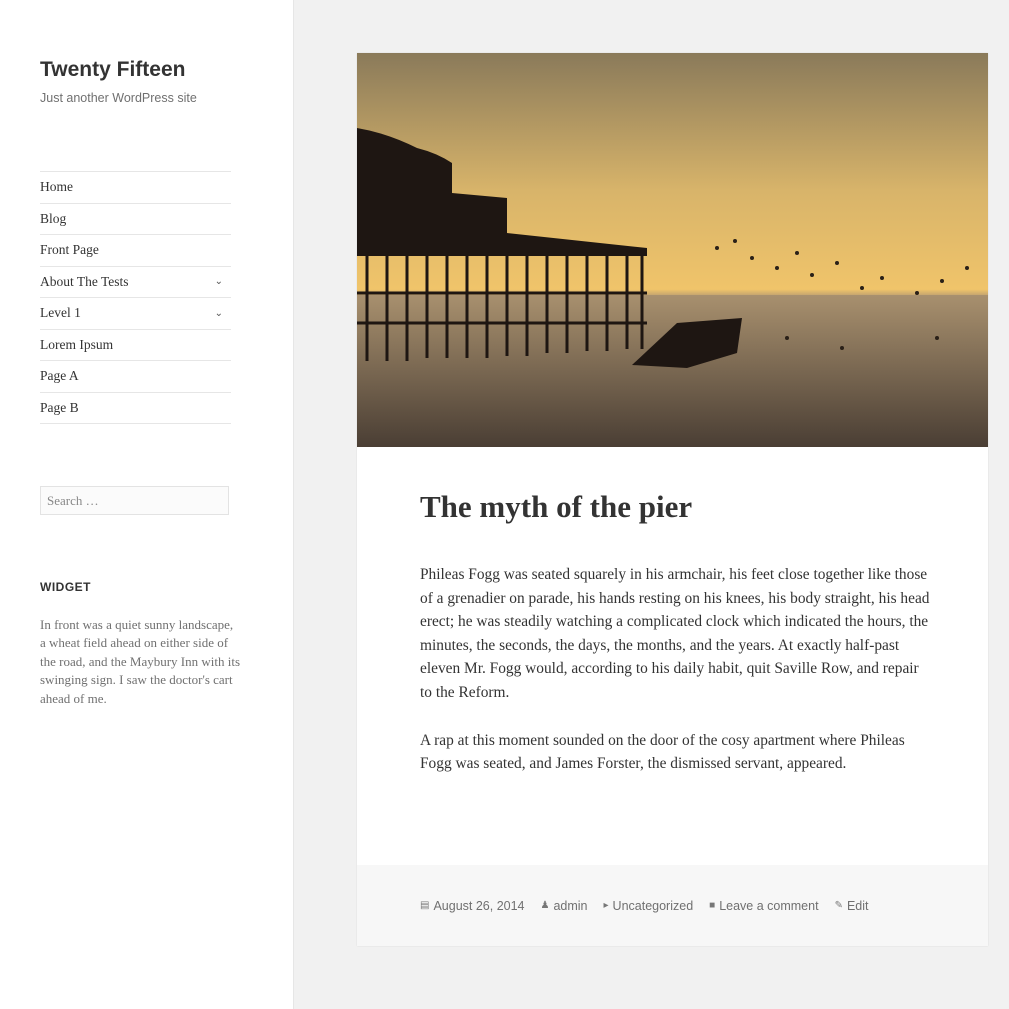 Image resolution: width=1009 pixels, height=1009 pixels. Describe the element at coordinates (135, 219) in the screenshot. I see `nav-item-blog: Blog` at that location.